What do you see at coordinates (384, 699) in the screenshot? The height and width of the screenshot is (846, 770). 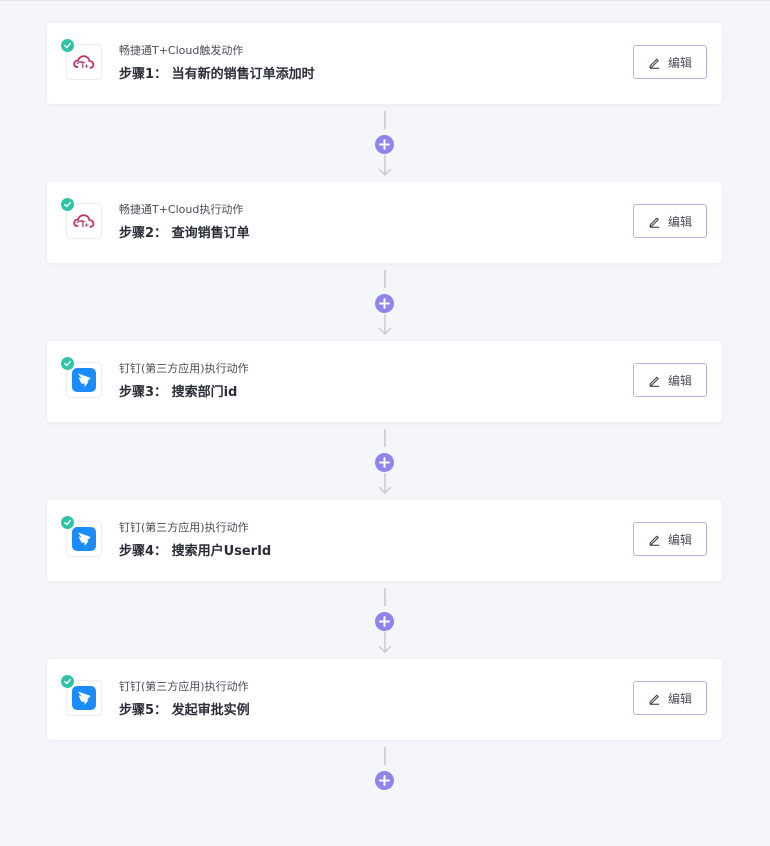 I see `step-card-5: 钉钉(第三方应用)执行动作 步骤5： 发起审批实例 编辑` at bounding box center [384, 699].